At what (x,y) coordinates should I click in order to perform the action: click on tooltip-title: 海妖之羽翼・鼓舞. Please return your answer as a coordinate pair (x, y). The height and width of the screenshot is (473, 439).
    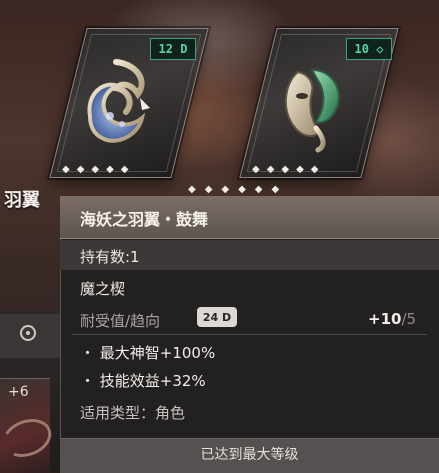
    Looking at the image, I should click on (144, 219).